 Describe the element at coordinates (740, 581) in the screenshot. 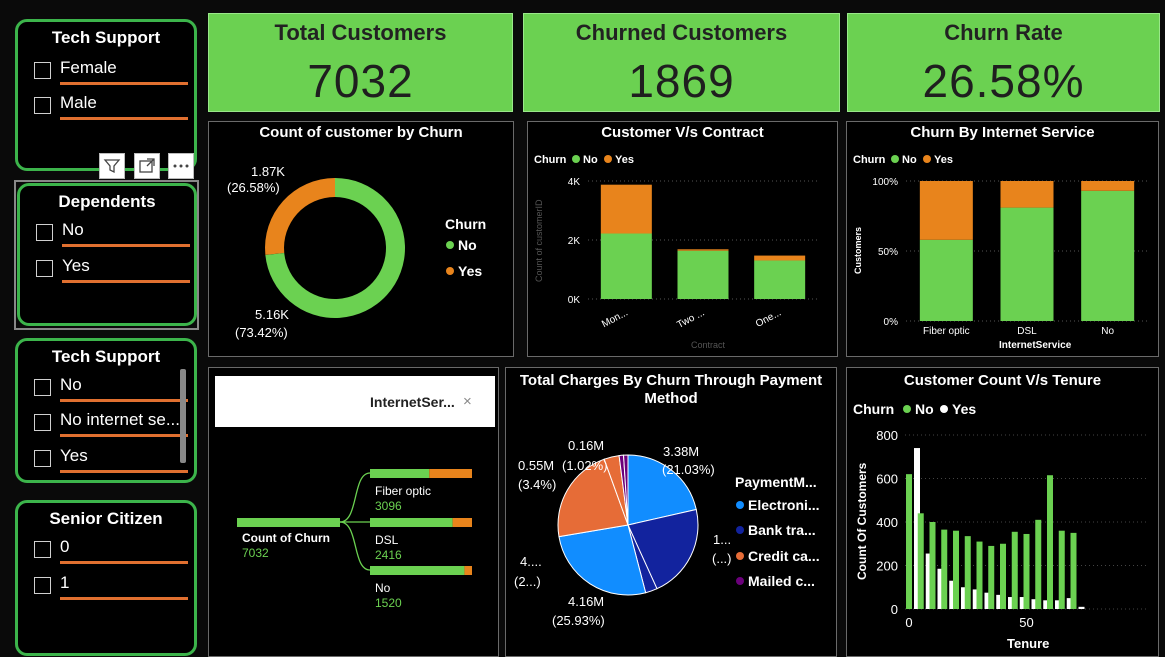

I see `legend-marker-mailed` at that location.